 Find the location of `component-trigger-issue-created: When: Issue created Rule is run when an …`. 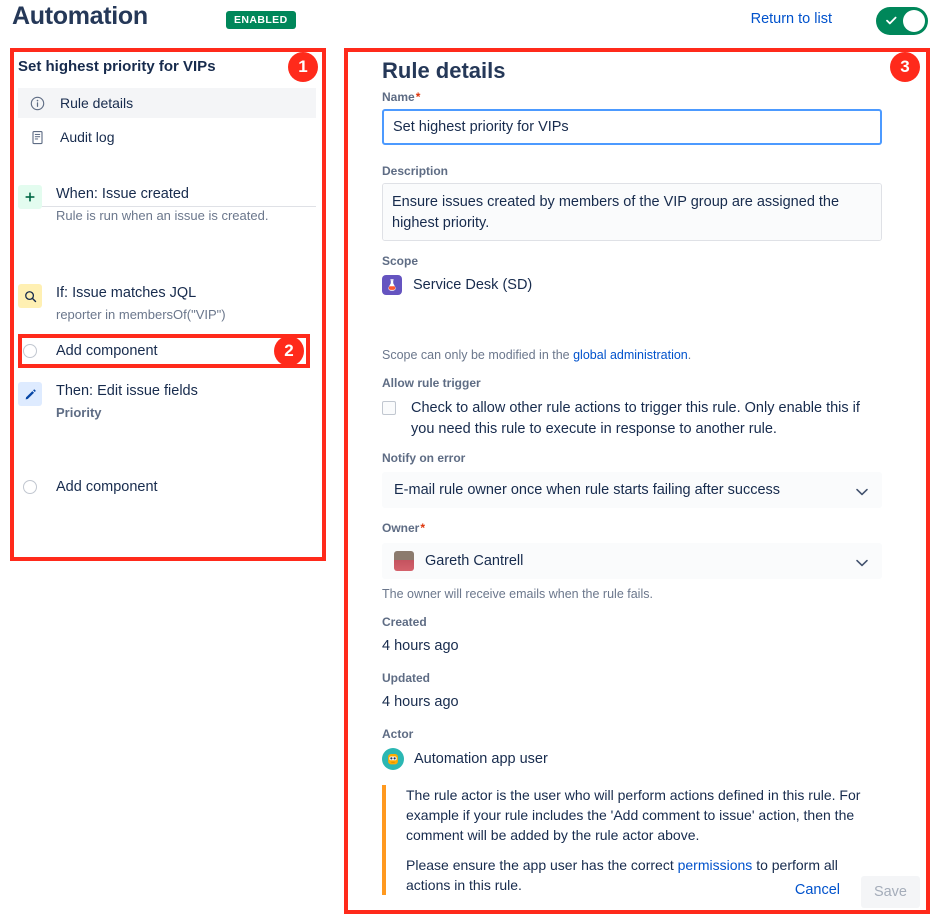

component-trigger-issue-created: When: Issue created Rule is run when an … is located at coordinates (168, 204).